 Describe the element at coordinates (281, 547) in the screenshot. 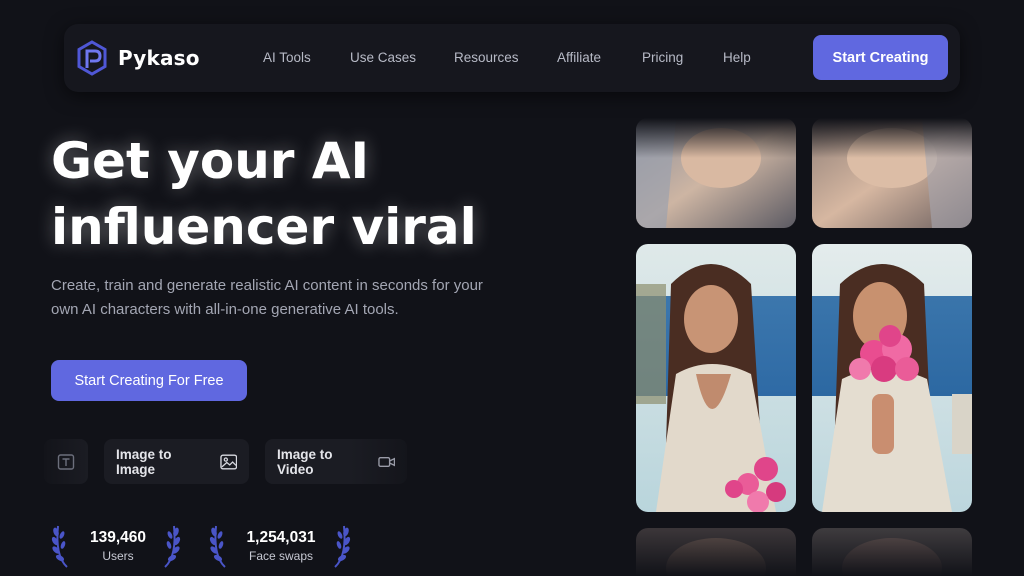

I see `stat-face-swaps: 1,254,031 Face swaps` at that location.